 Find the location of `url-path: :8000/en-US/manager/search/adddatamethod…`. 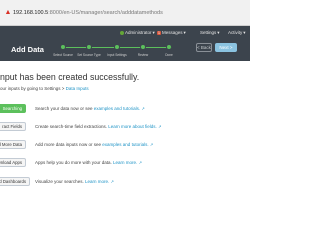

url-path: :8000/en-US/manager/search/adddatamethod… is located at coordinates (105, 12).